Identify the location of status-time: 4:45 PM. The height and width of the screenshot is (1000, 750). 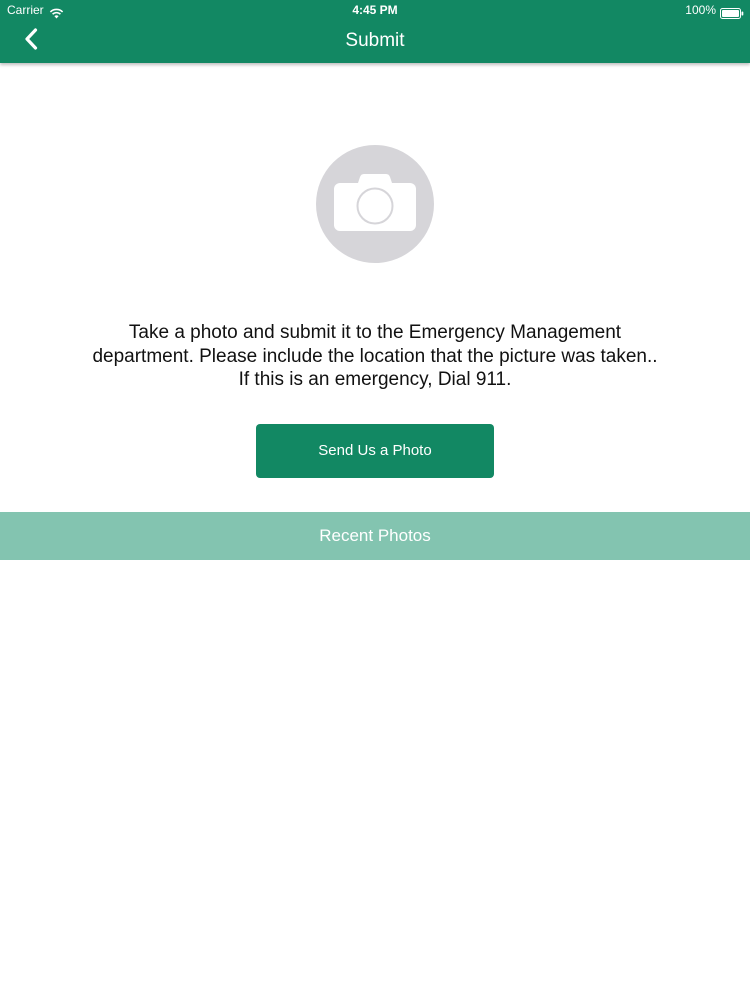
(375, 10).